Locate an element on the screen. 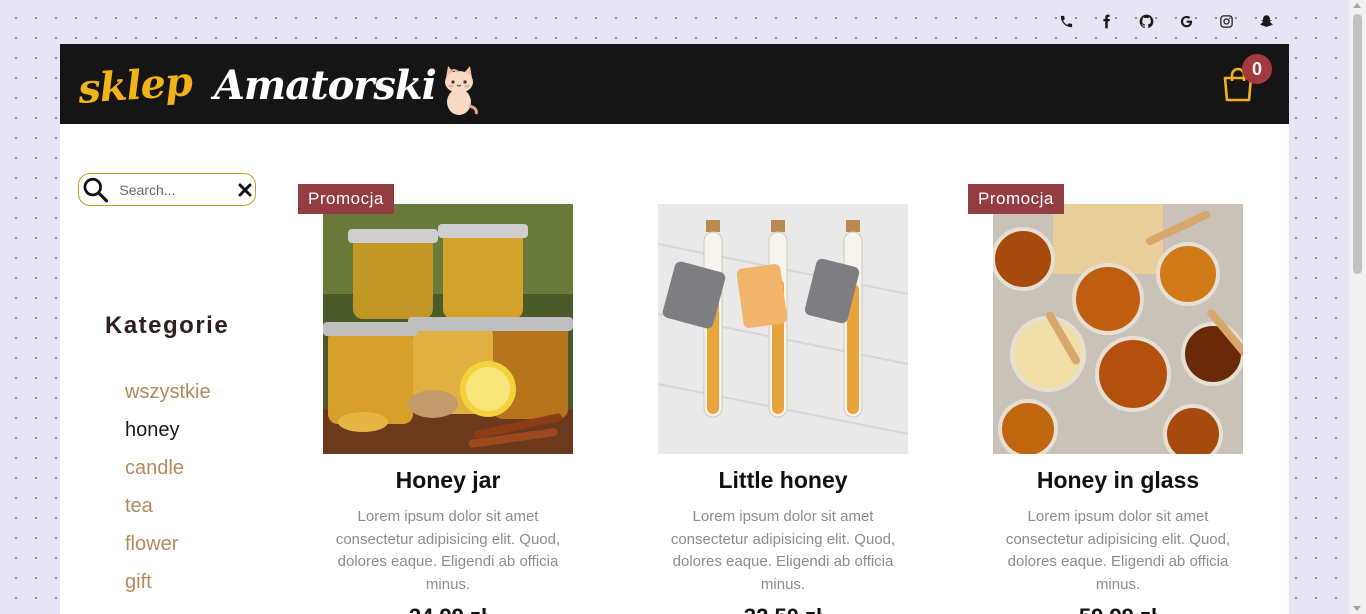  facebook-icon is located at coordinates (1106, 21).